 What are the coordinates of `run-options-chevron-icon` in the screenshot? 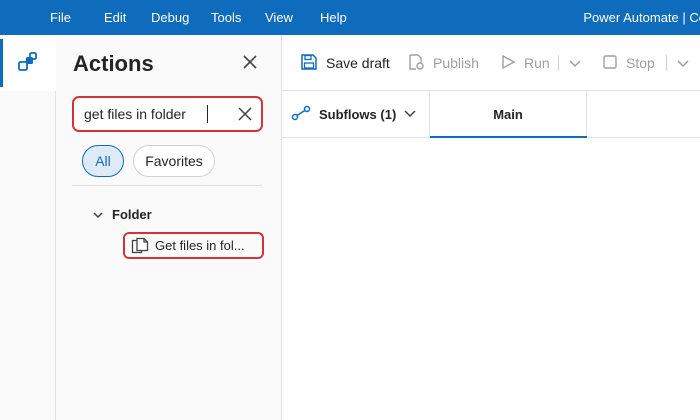 It's located at (575, 63).